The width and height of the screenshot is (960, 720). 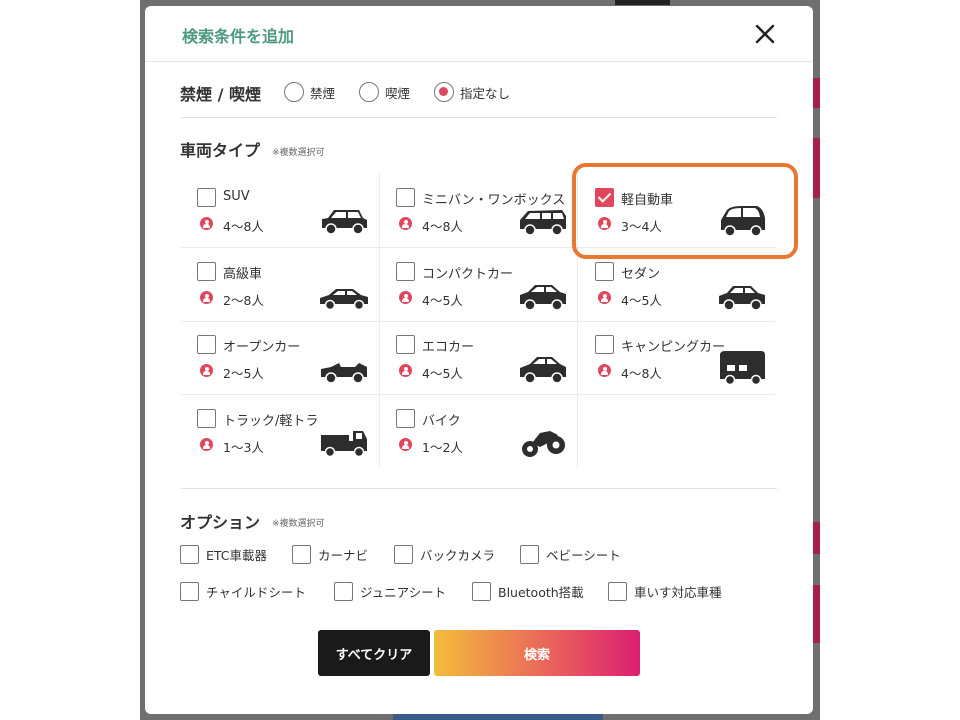 What do you see at coordinates (543, 444) in the screenshot?
I see `motorcycle-icon` at bounding box center [543, 444].